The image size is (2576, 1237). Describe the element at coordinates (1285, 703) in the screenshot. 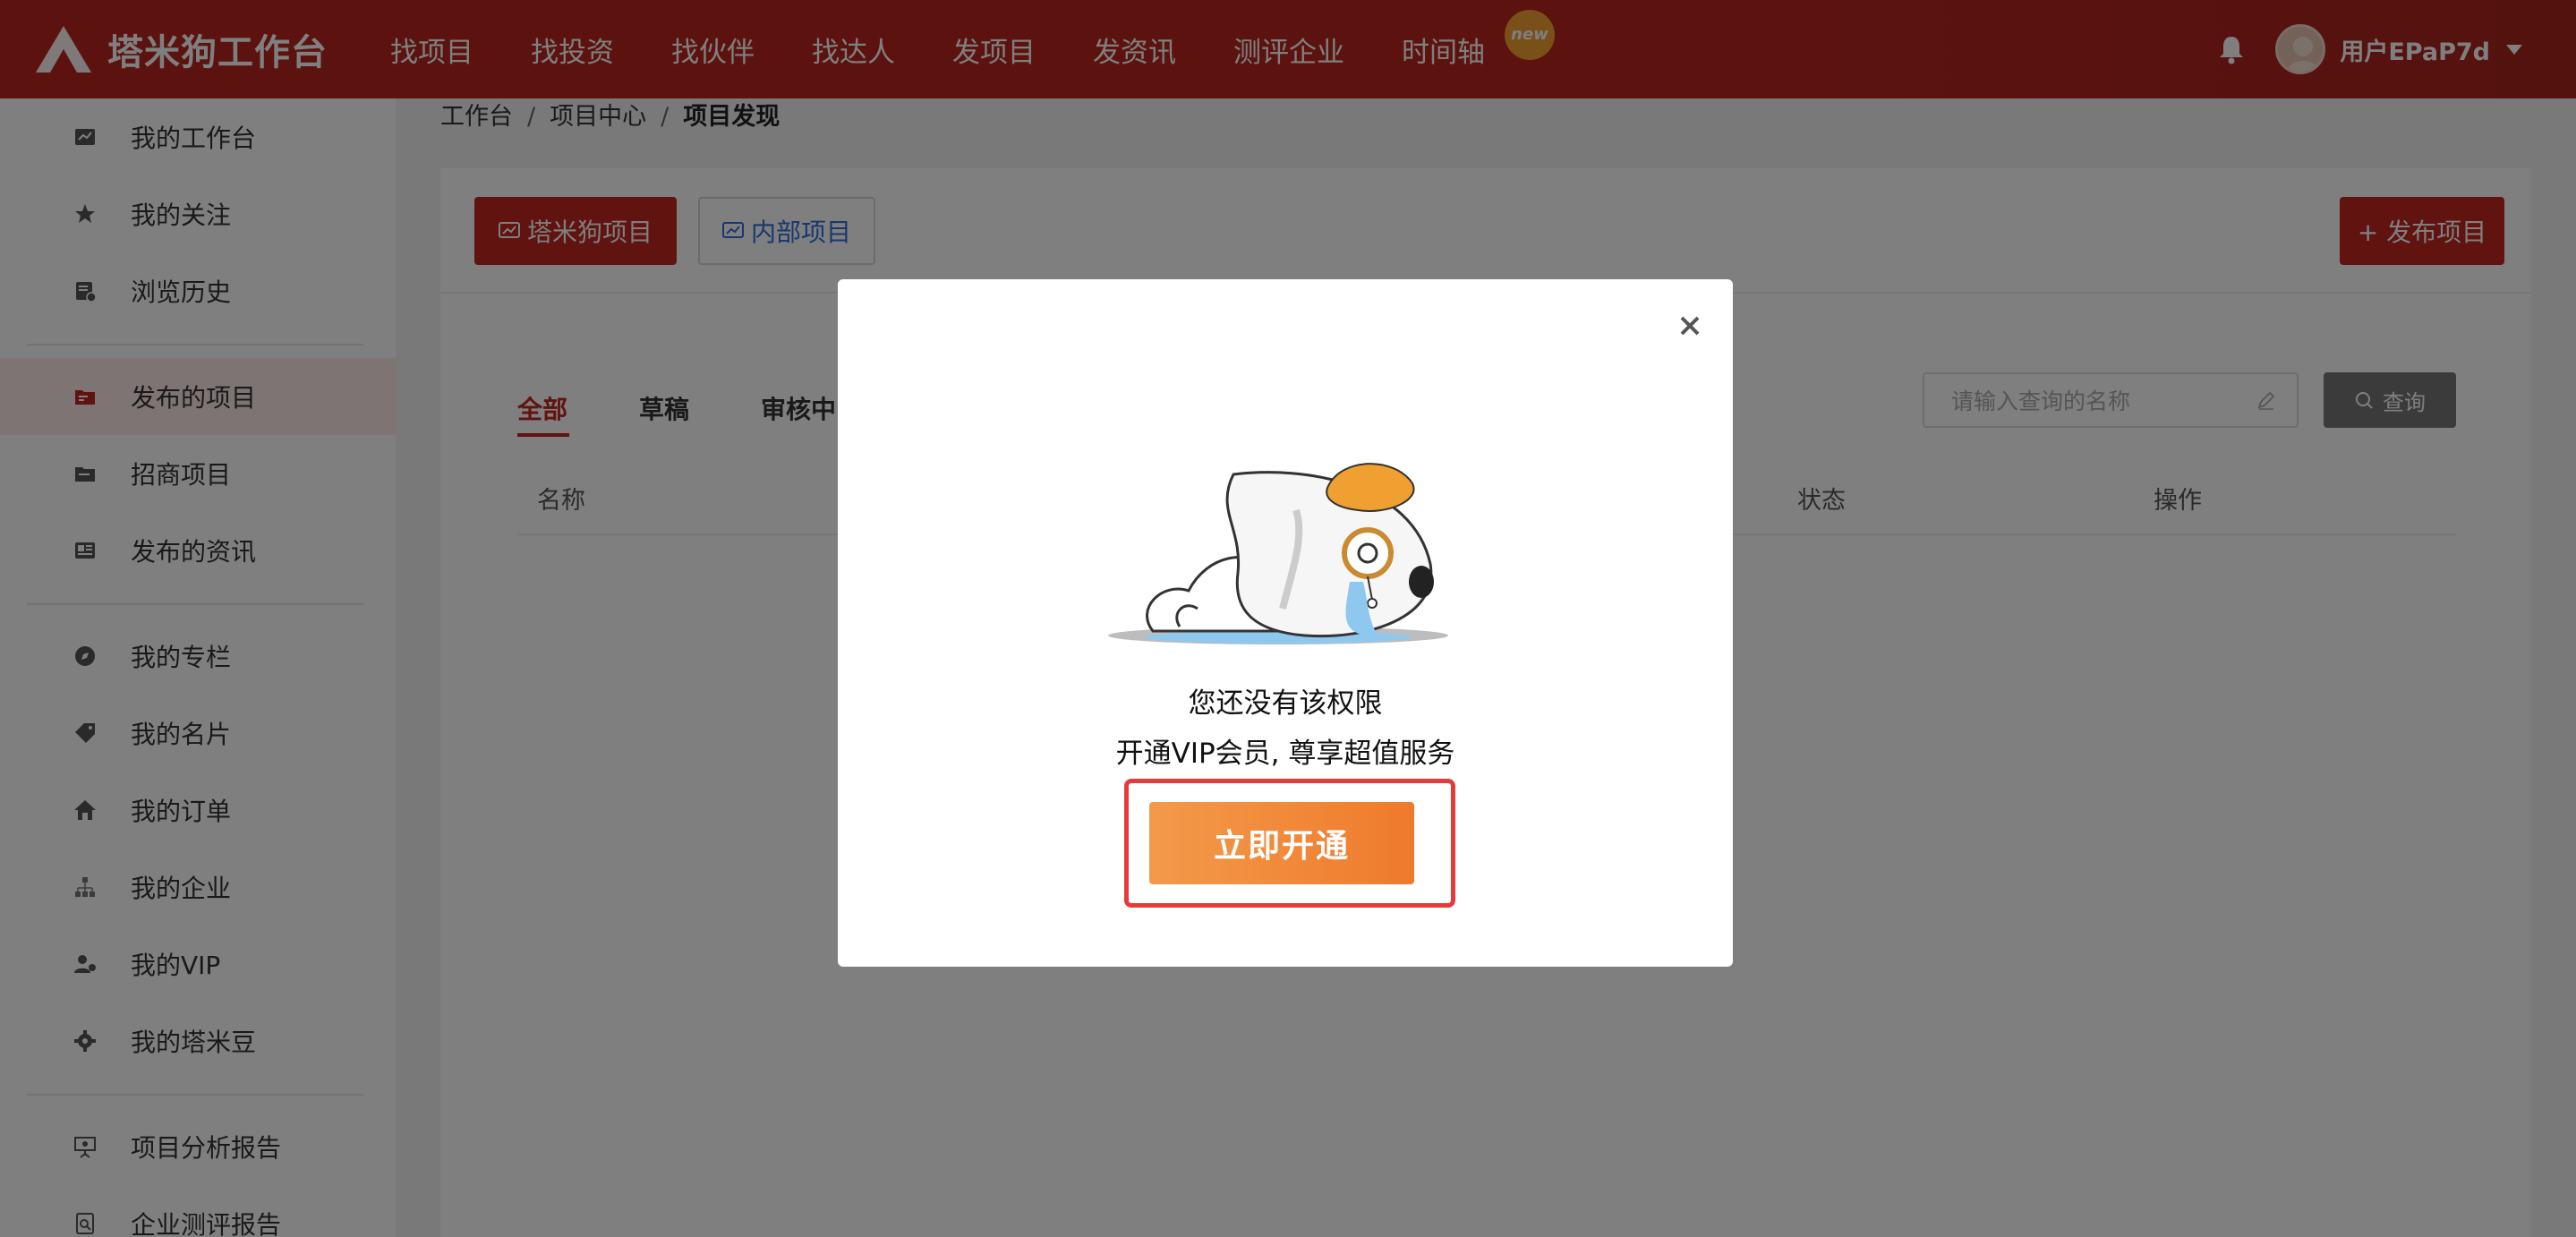

I see `no-permission-text: 您还没有该权限` at that location.